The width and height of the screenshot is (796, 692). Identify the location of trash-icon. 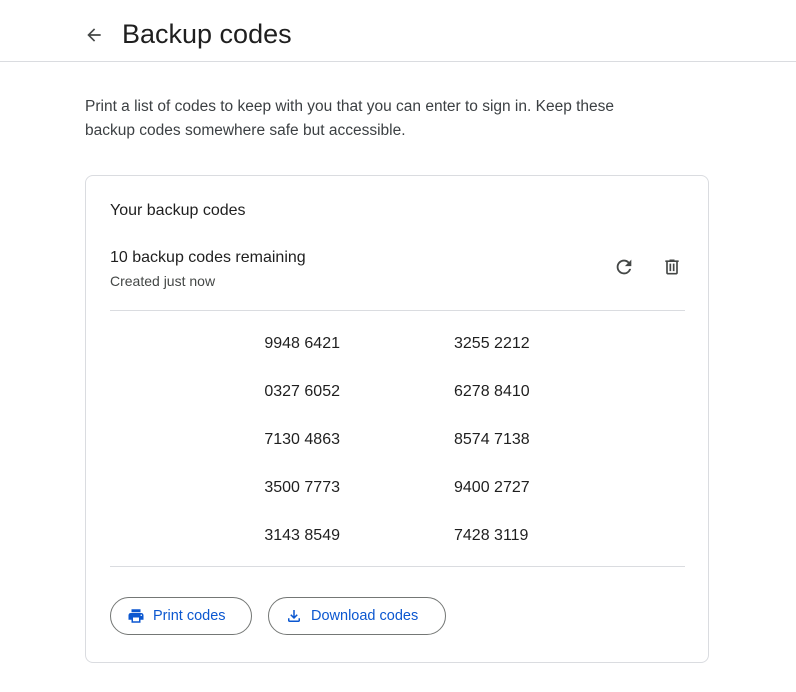
(672, 267).